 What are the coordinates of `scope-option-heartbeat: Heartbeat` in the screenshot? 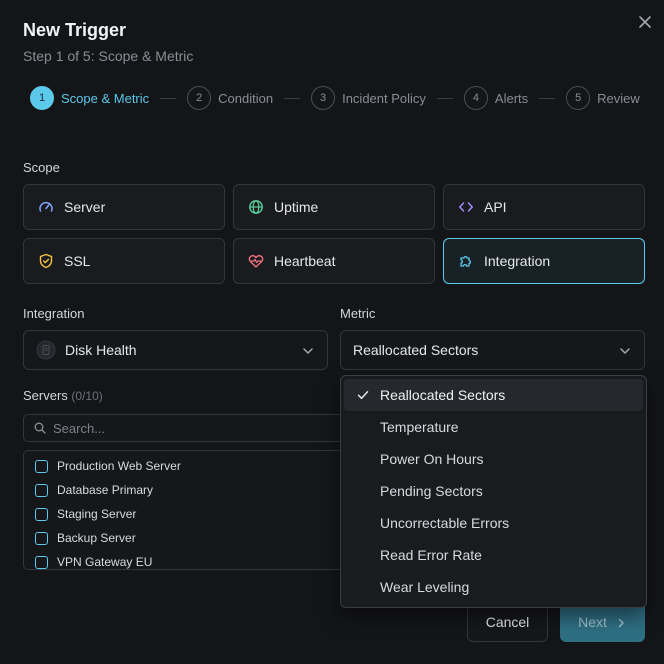 It's located at (334, 261).